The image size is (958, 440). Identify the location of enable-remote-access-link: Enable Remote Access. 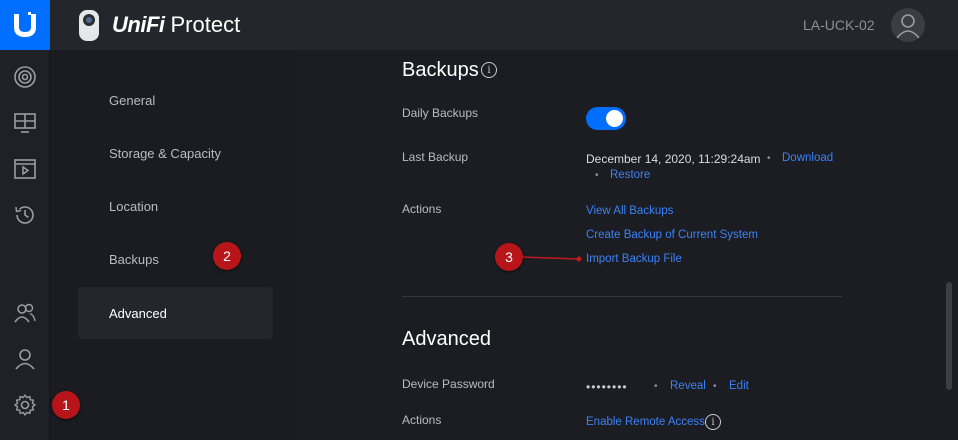
(645, 422).